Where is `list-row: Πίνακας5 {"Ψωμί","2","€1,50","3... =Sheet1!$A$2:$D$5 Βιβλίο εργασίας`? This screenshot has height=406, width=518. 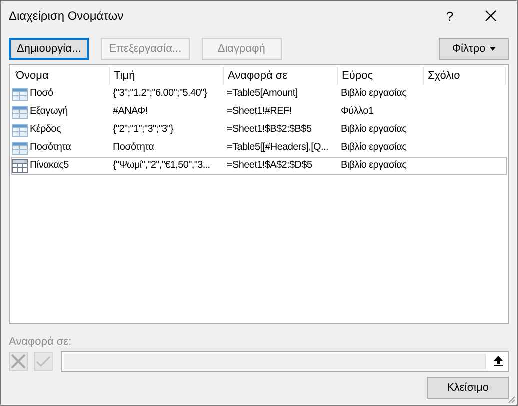
list-row: Πίνακας5 {"Ψωμί","2","€1,50","3... =Sheet1!$A$2:$D$5 Βιβλίο εργασίας is located at coordinates (259, 166).